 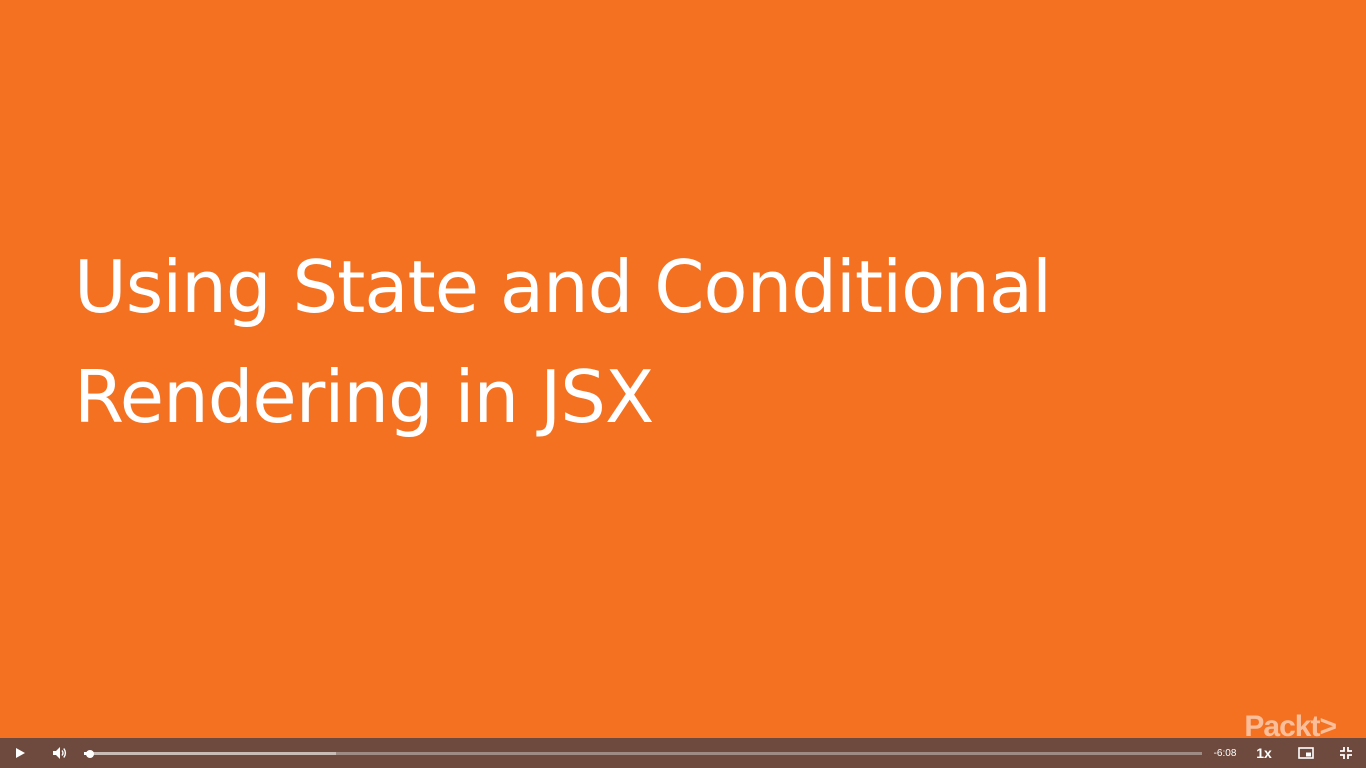 What do you see at coordinates (364, 397) in the screenshot?
I see `slide-title-line-2: Rendering in JSX` at bounding box center [364, 397].